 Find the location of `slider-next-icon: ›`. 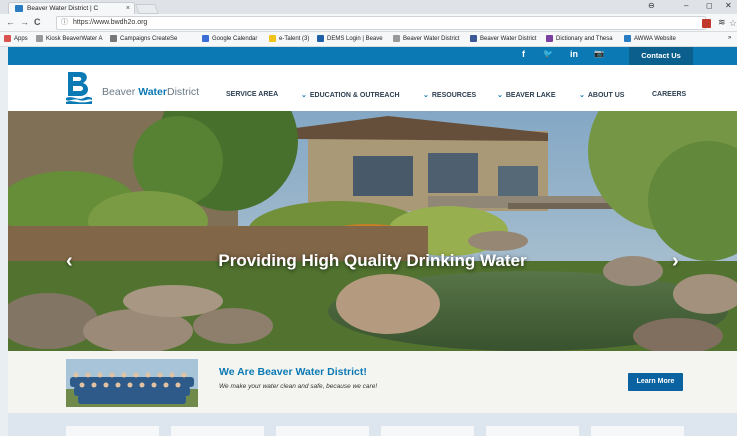

slider-next-icon: › is located at coordinates (675, 261).